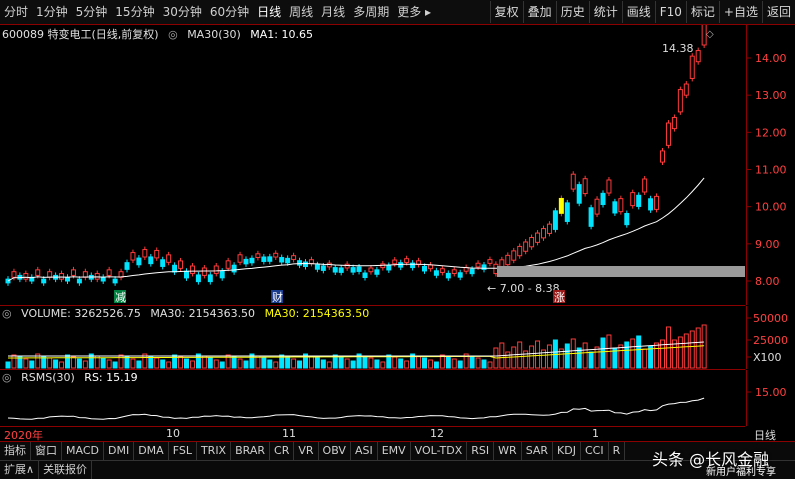 The width and height of the screenshot is (795, 479). I want to click on period-tab-5: 60分钟, so click(229, 12).